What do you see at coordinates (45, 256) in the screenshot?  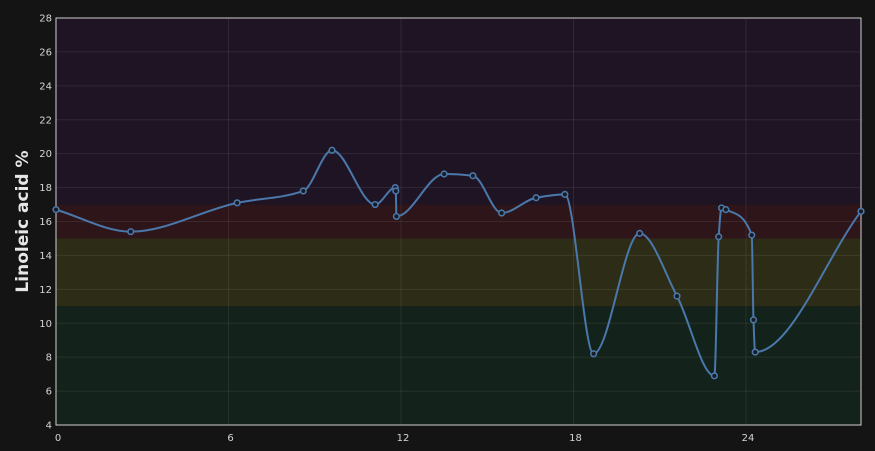 I see `y-tick-label: 14` at bounding box center [45, 256].